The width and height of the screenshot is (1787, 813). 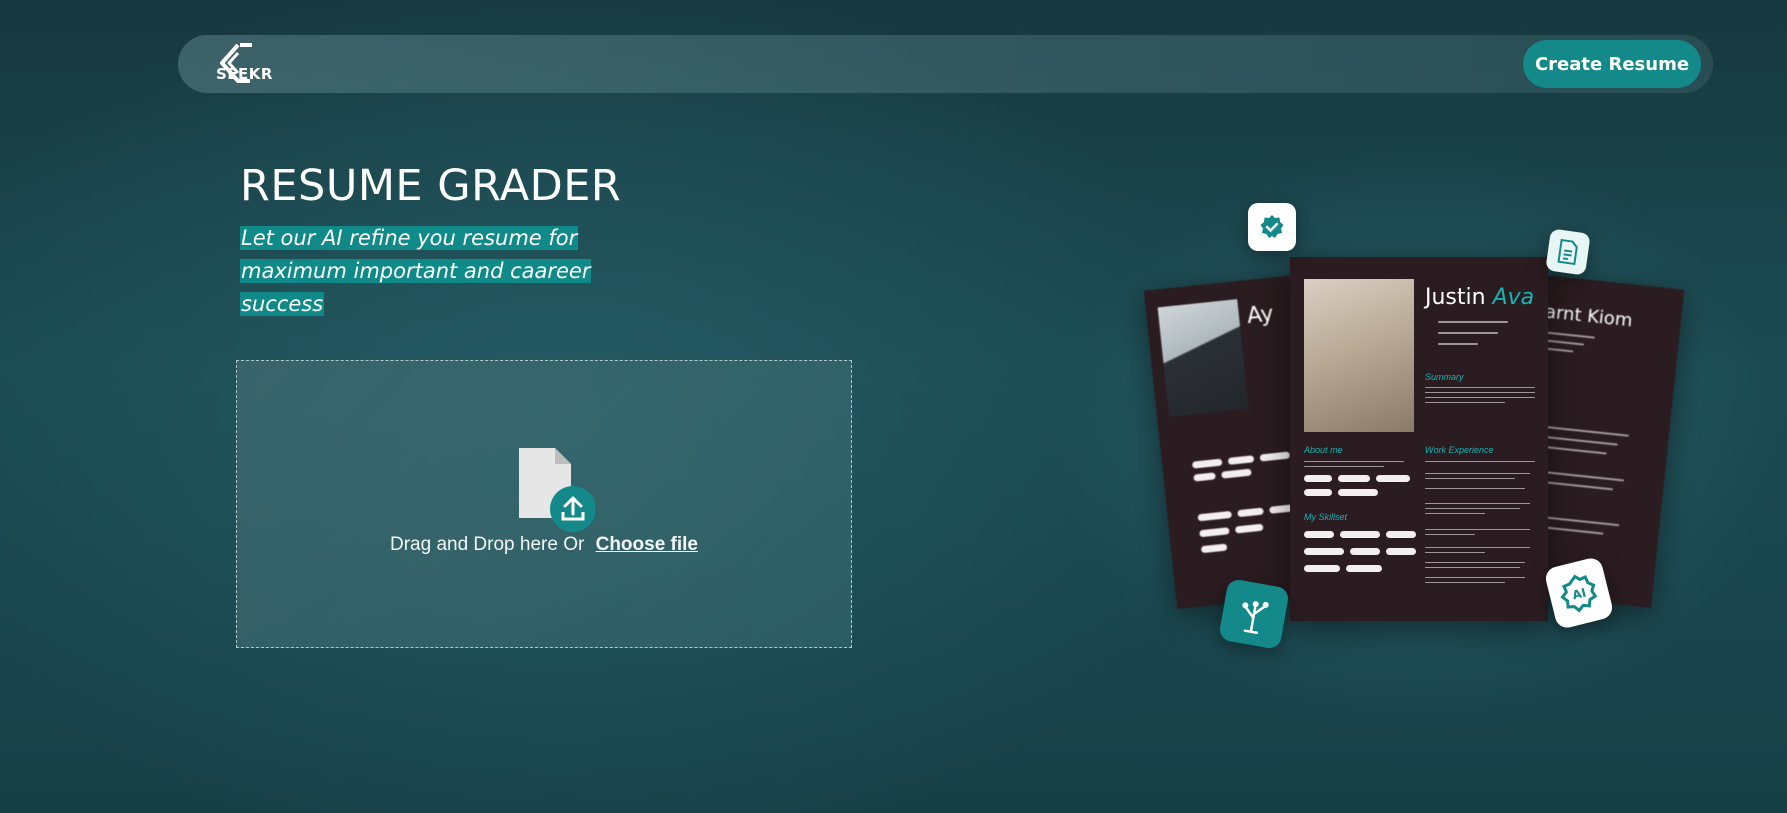 I want to click on resume-dropzone: Drag and Drop here Or Choose file, so click(x=544, y=504).